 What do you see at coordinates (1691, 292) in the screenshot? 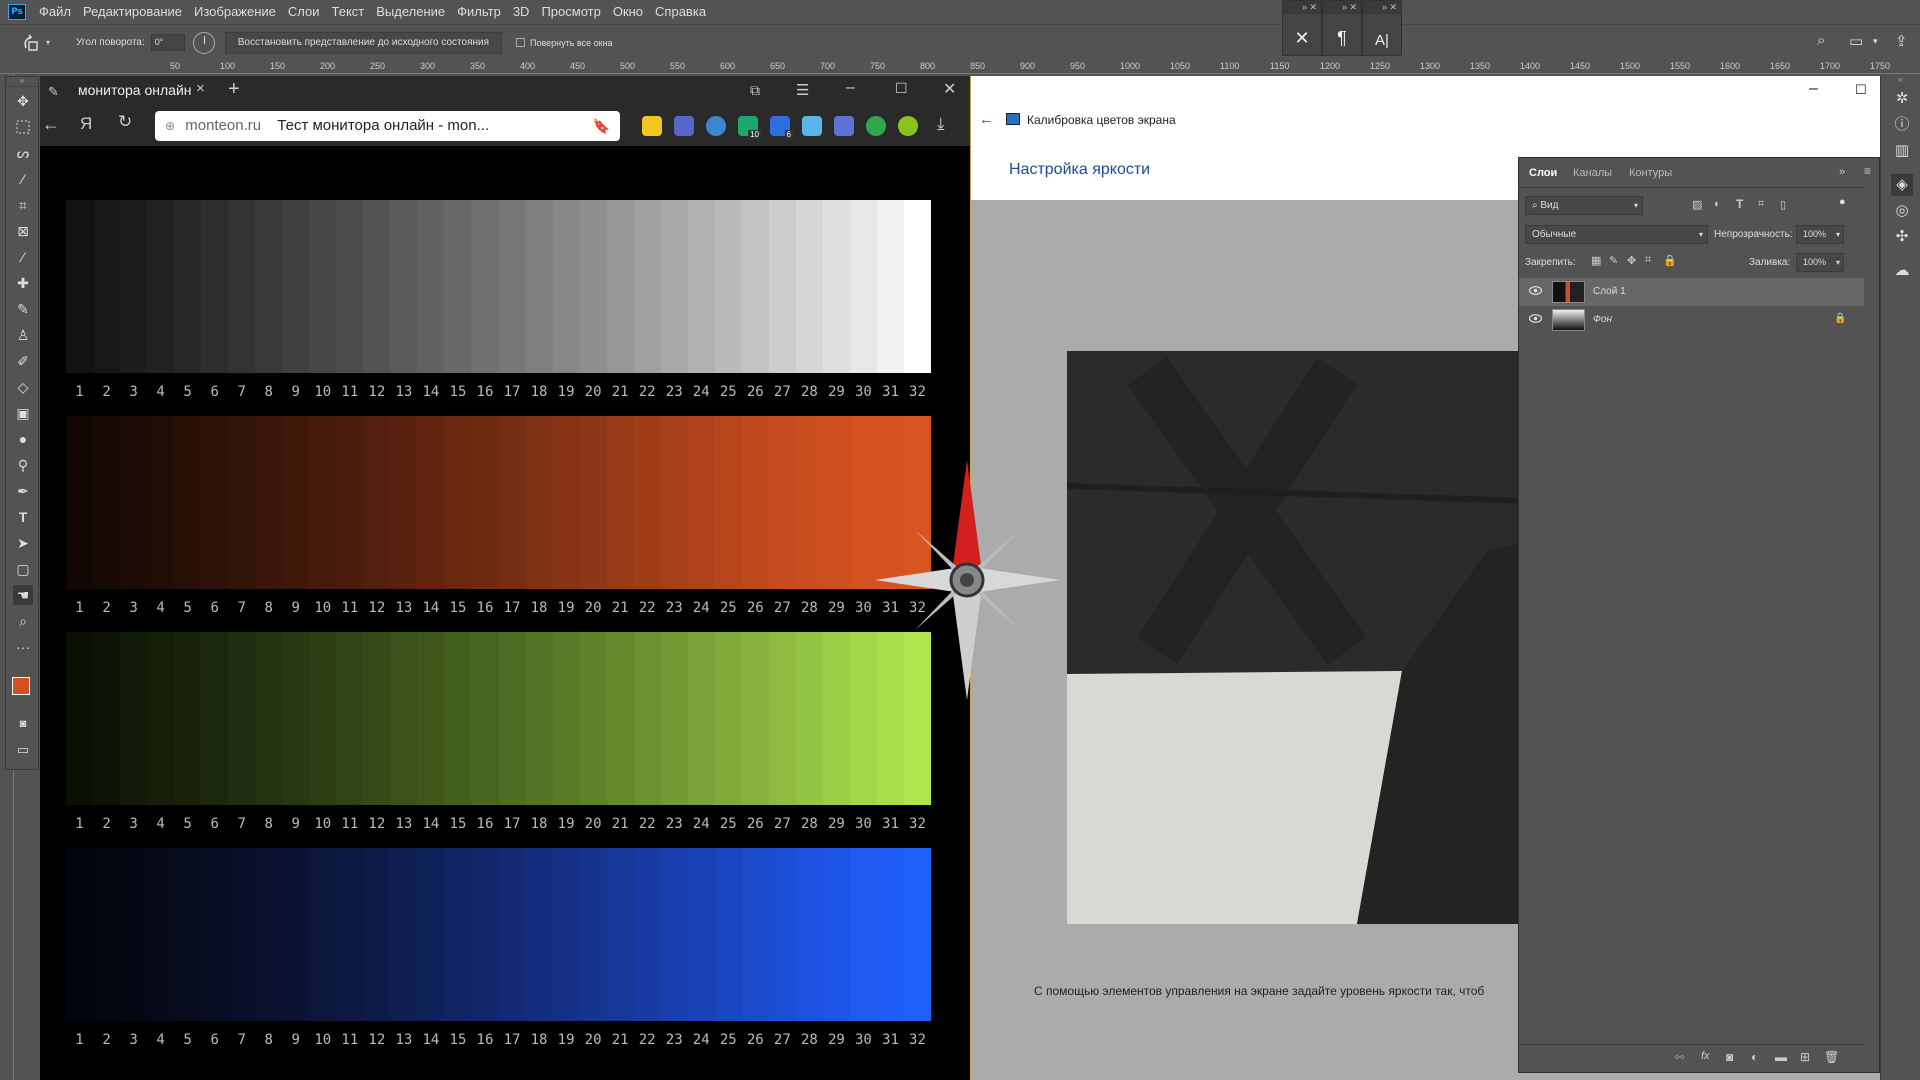
I see `layer-row-1: Слой 1` at bounding box center [1691, 292].